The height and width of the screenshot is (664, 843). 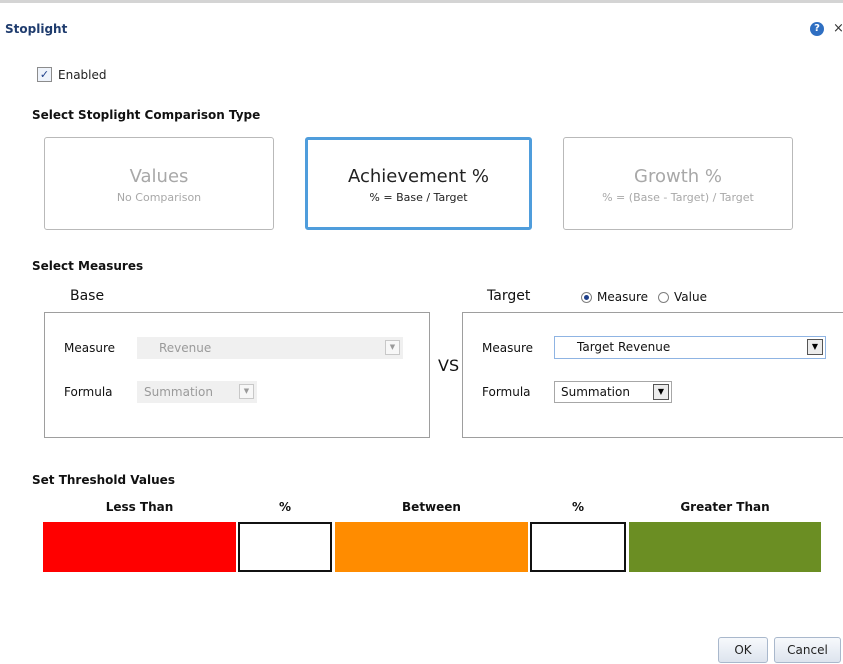 I want to click on base-measure-label: Measure, so click(x=89, y=348).